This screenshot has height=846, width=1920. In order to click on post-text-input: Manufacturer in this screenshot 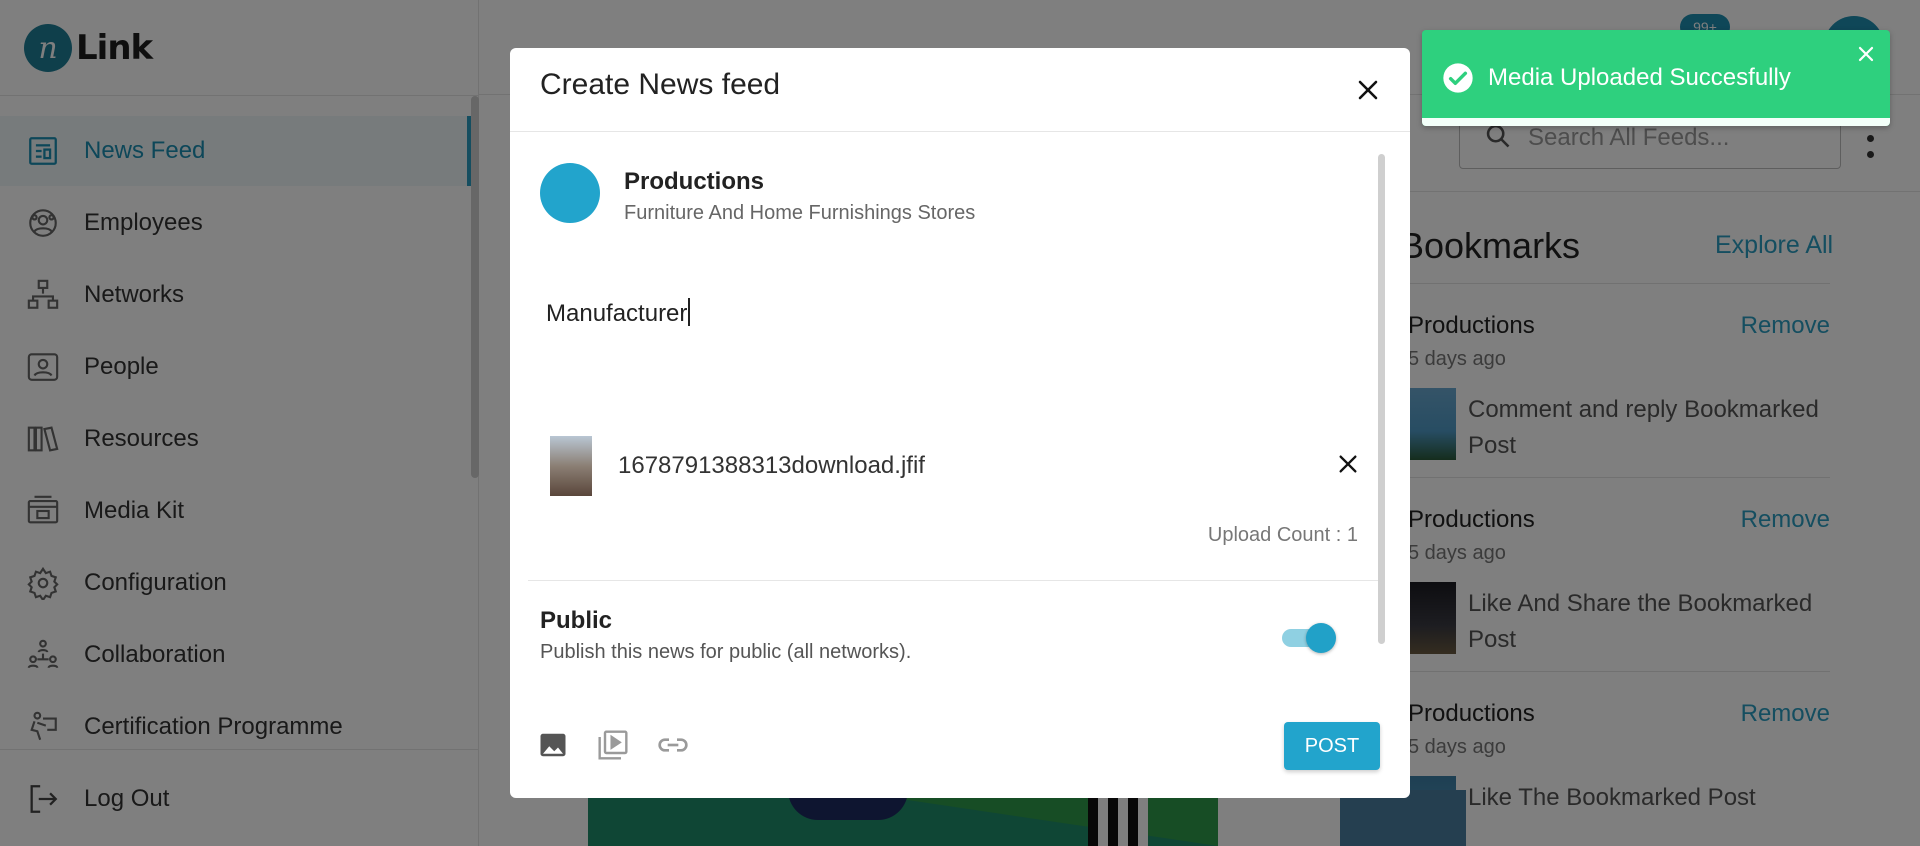, I will do `click(946, 313)`.